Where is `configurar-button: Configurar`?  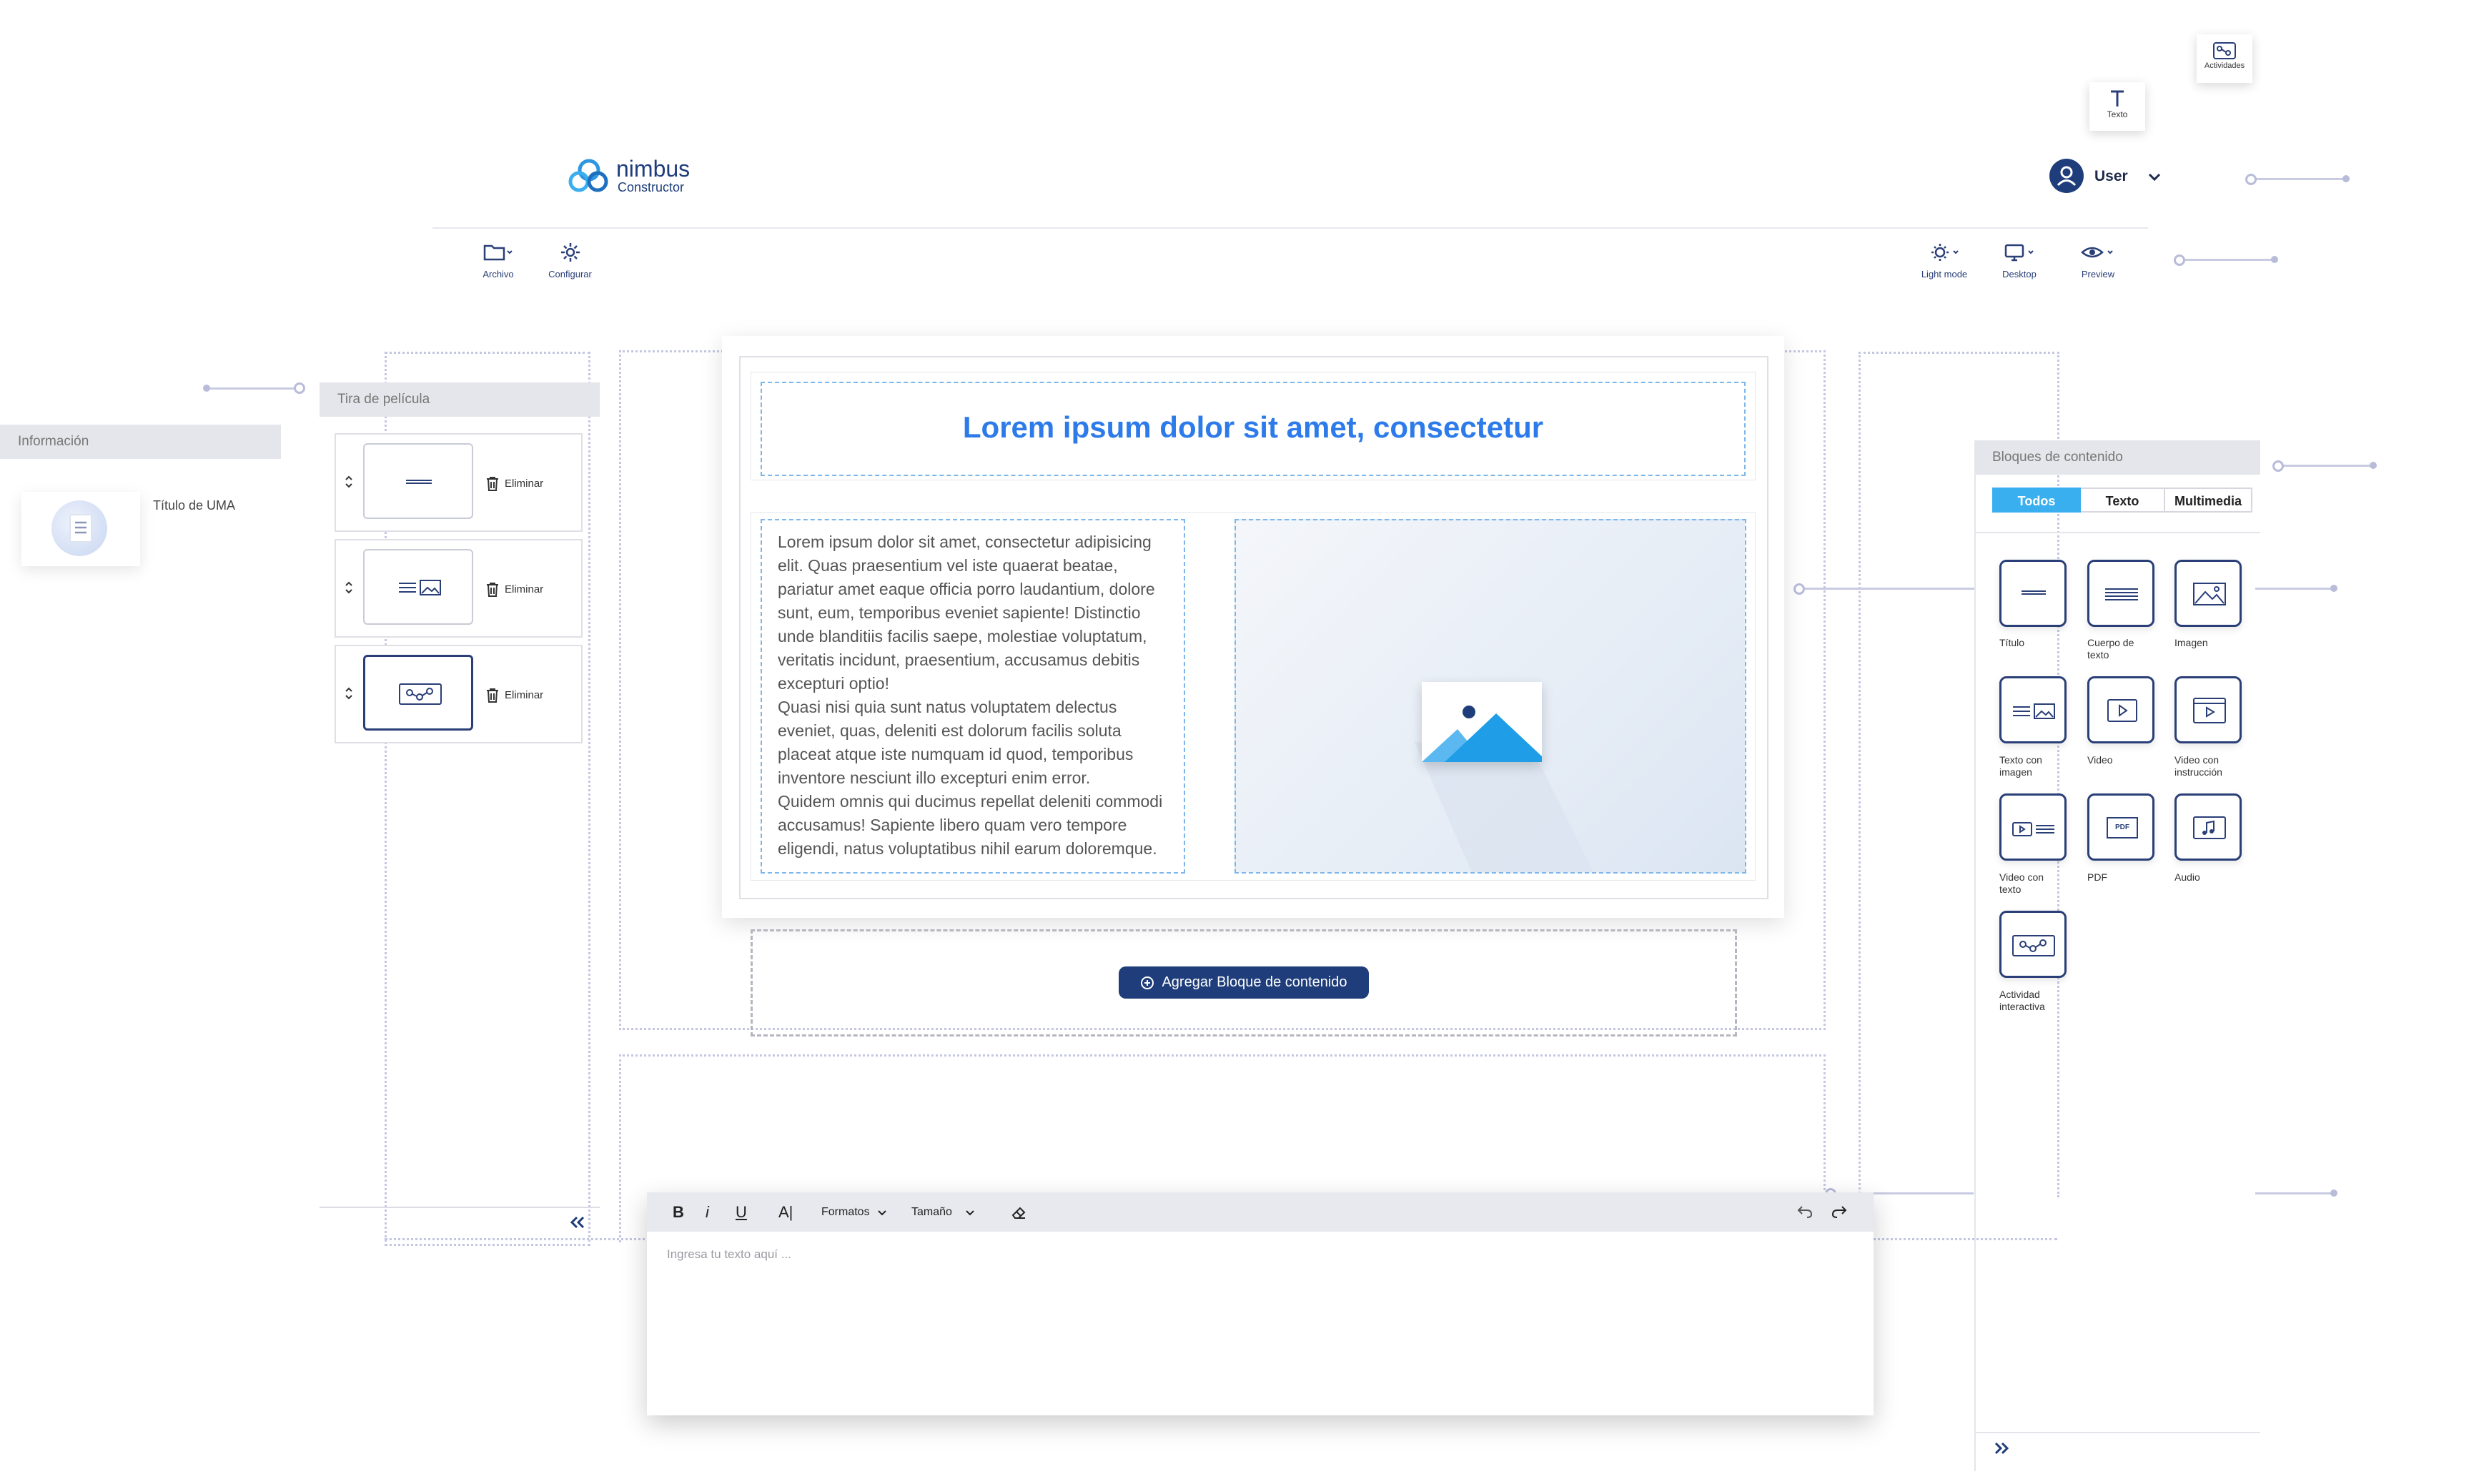 configurar-button: Configurar is located at coordinates (570, 261).